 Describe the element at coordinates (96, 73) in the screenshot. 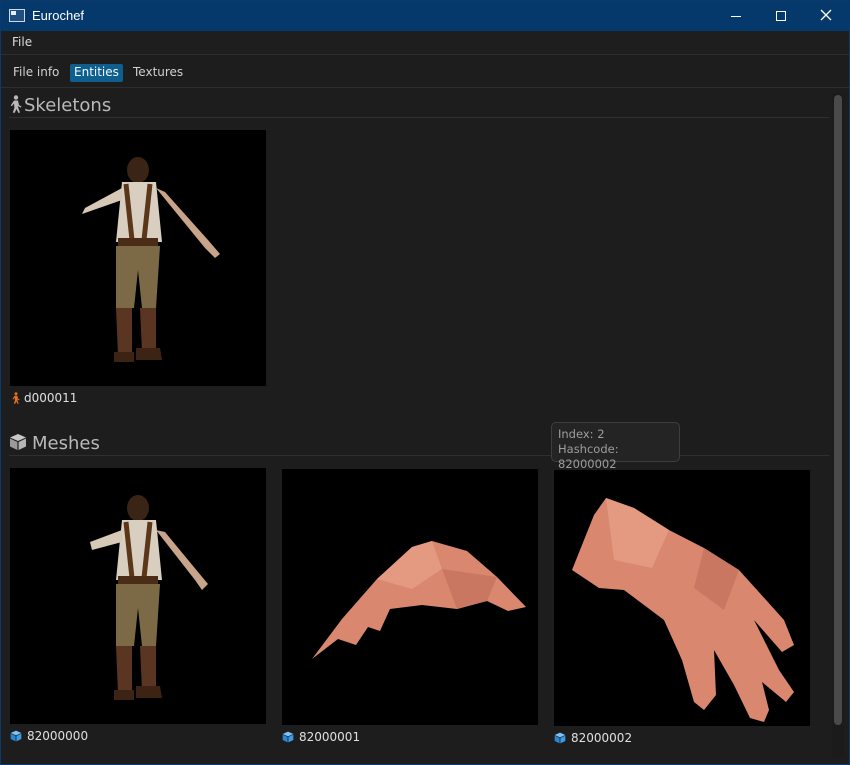

I see `tab-entities: Entities` at that location.